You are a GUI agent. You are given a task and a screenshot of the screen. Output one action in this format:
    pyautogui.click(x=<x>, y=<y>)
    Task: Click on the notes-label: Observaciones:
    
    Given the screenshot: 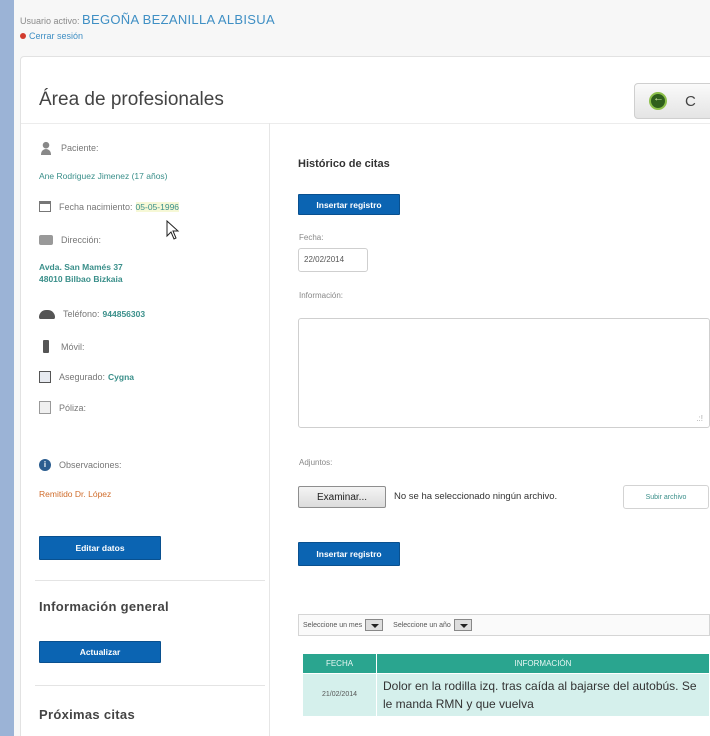 What is the action you would take?
    pyautogui.click(x=90, y=465)
    